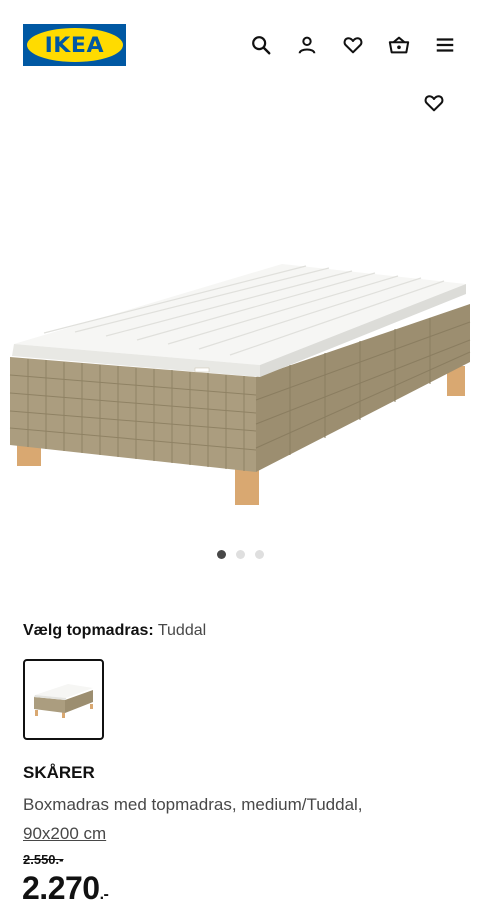 The image size is (480, 922). Describe the element at coordinates (240, 45) in the screenshot. I see `header: IKEA` at that location.